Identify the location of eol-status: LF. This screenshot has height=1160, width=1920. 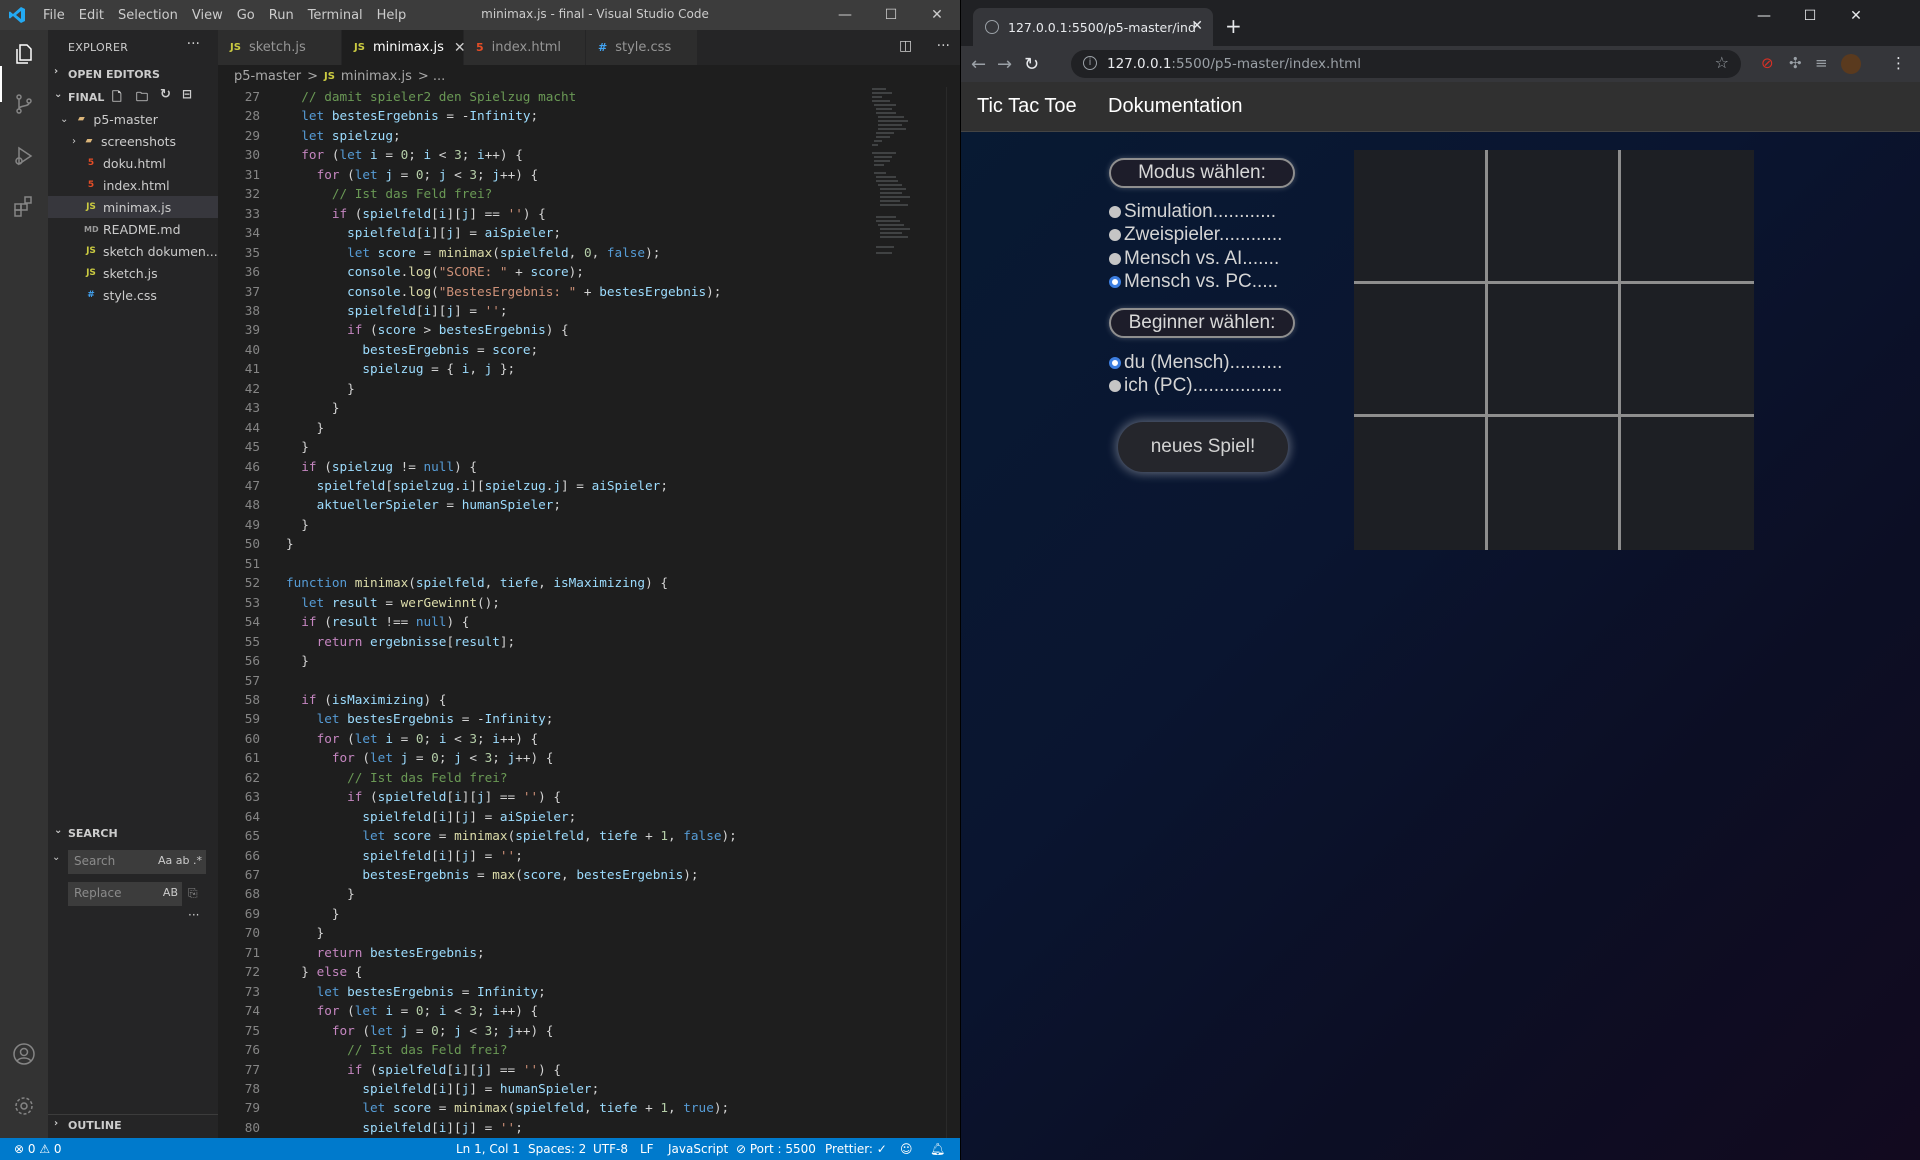
(647, 1149).